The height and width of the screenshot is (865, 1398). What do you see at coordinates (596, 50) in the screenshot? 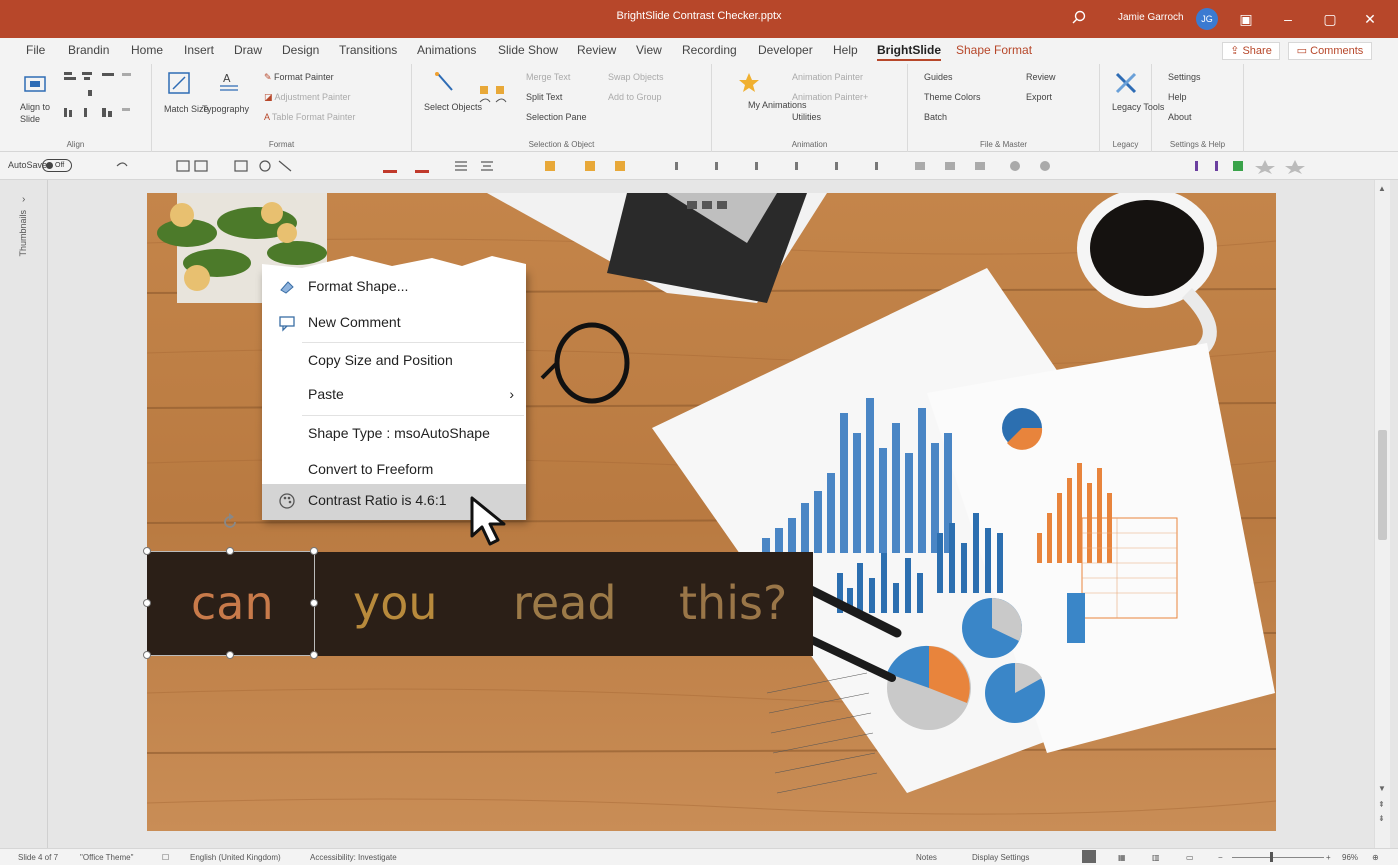
I see `tab-review: Review` at bounding box center [596, 50].